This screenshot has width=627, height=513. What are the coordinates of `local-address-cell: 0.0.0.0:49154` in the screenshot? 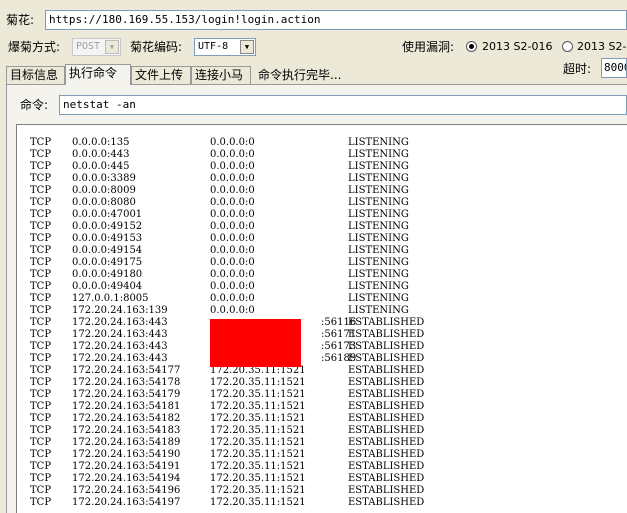 It's located at (107, 250).